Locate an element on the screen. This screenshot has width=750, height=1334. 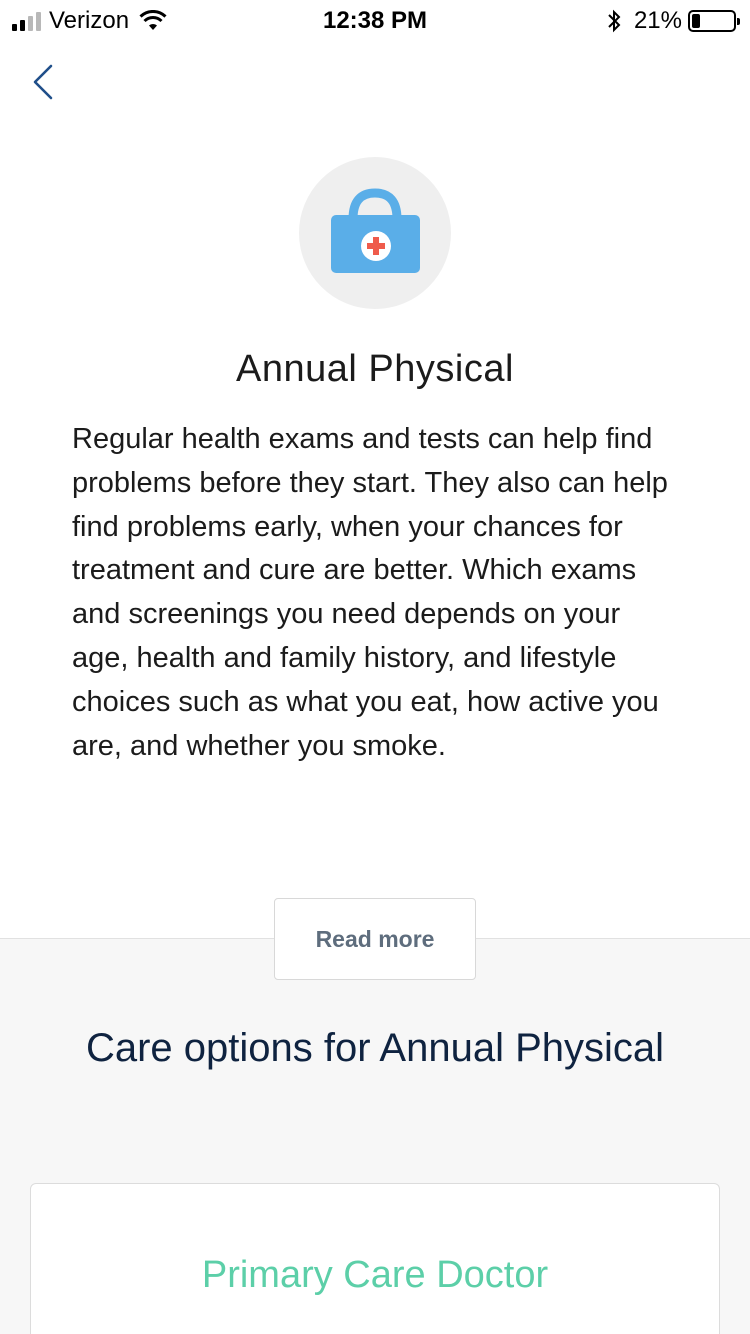
care-option-card: Primary Care Doctor is located at coordinates (375, 1258).